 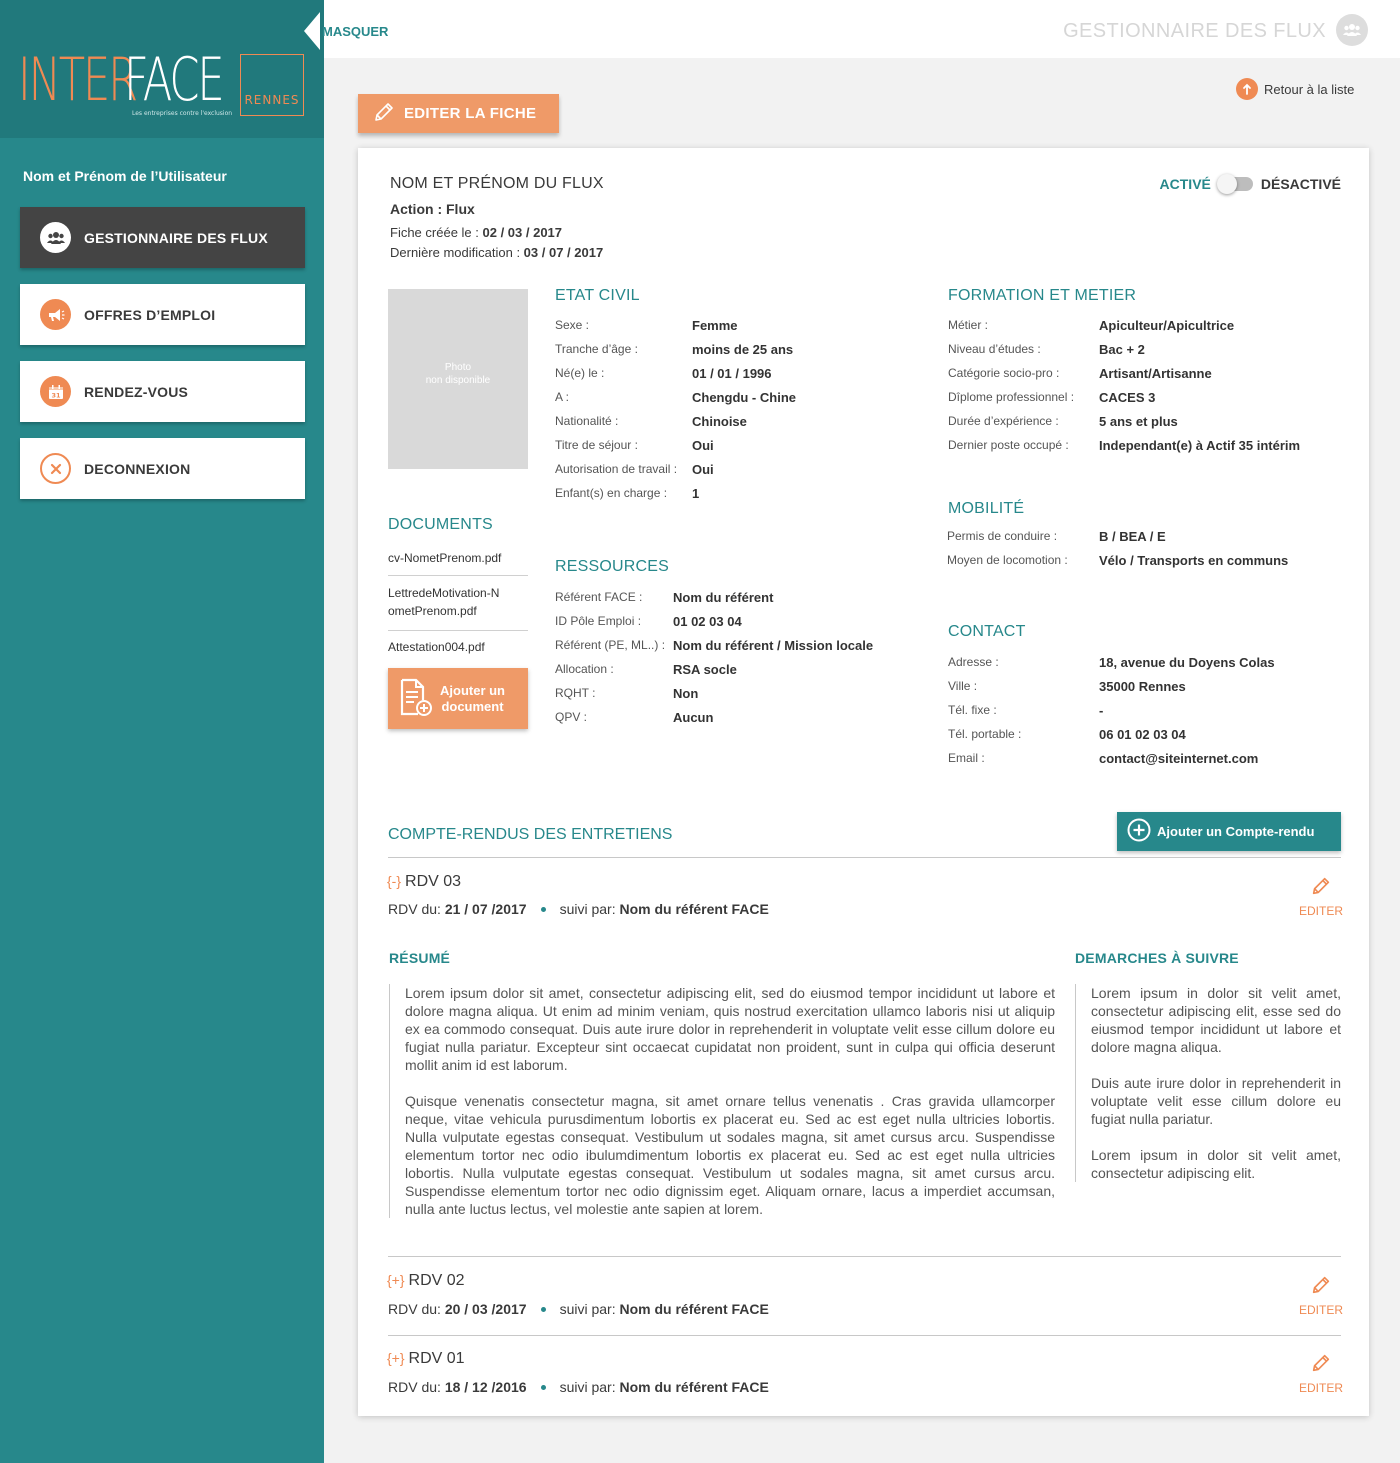 I want to click on field-row: A : Chengdu - Chine, so click(x=675, y=397).